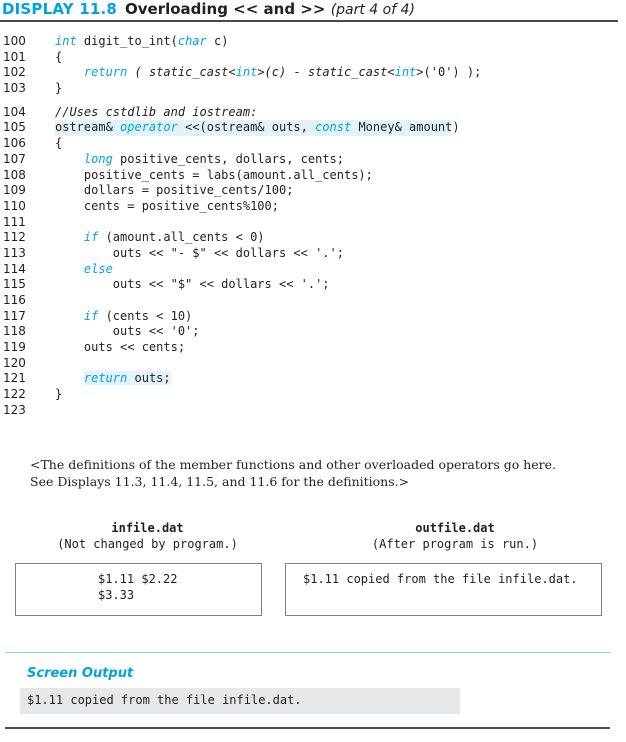  What do you see at coordinates (14, 88) in the screenshot?
I see `line-number: 103` at bounding box center [14, 88].